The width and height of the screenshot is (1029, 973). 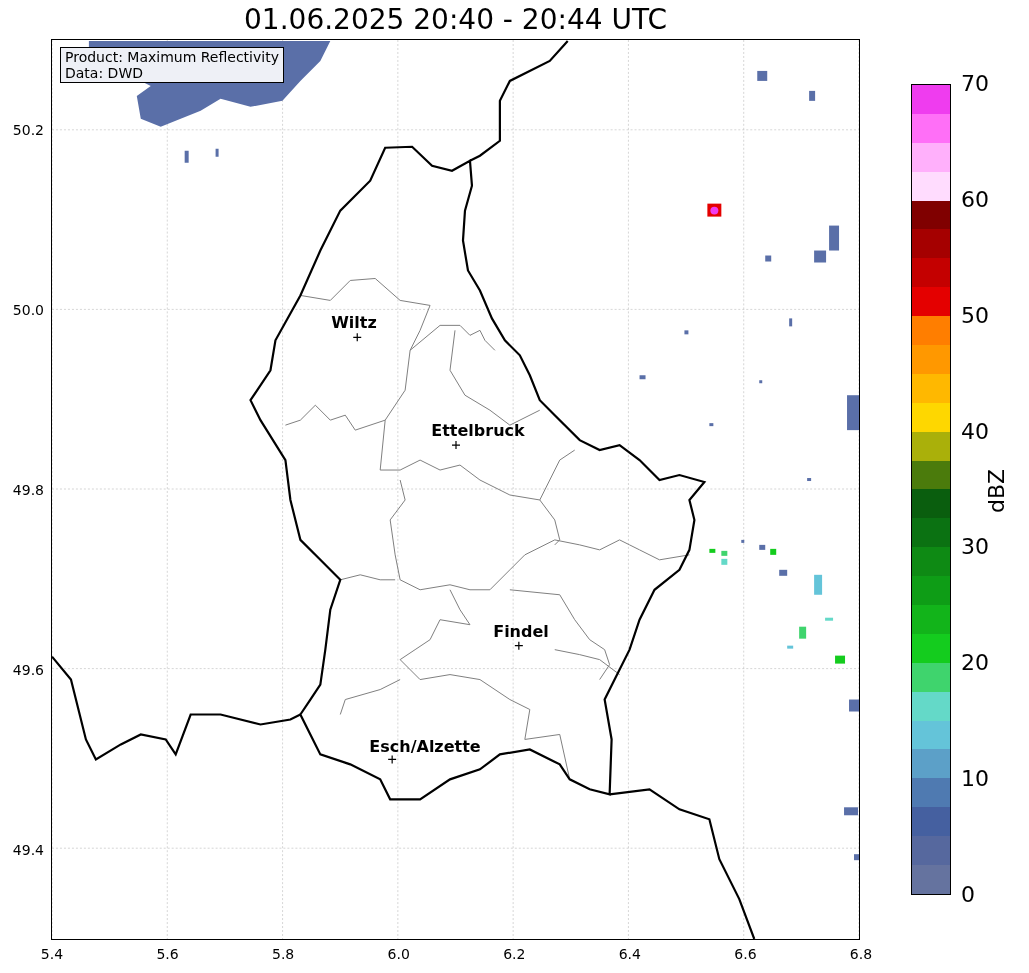 What do you see at coordinates (975, 547) in the screenshot?
I see `colorbar-tick-label: 30` at bounding box center [975, 547].